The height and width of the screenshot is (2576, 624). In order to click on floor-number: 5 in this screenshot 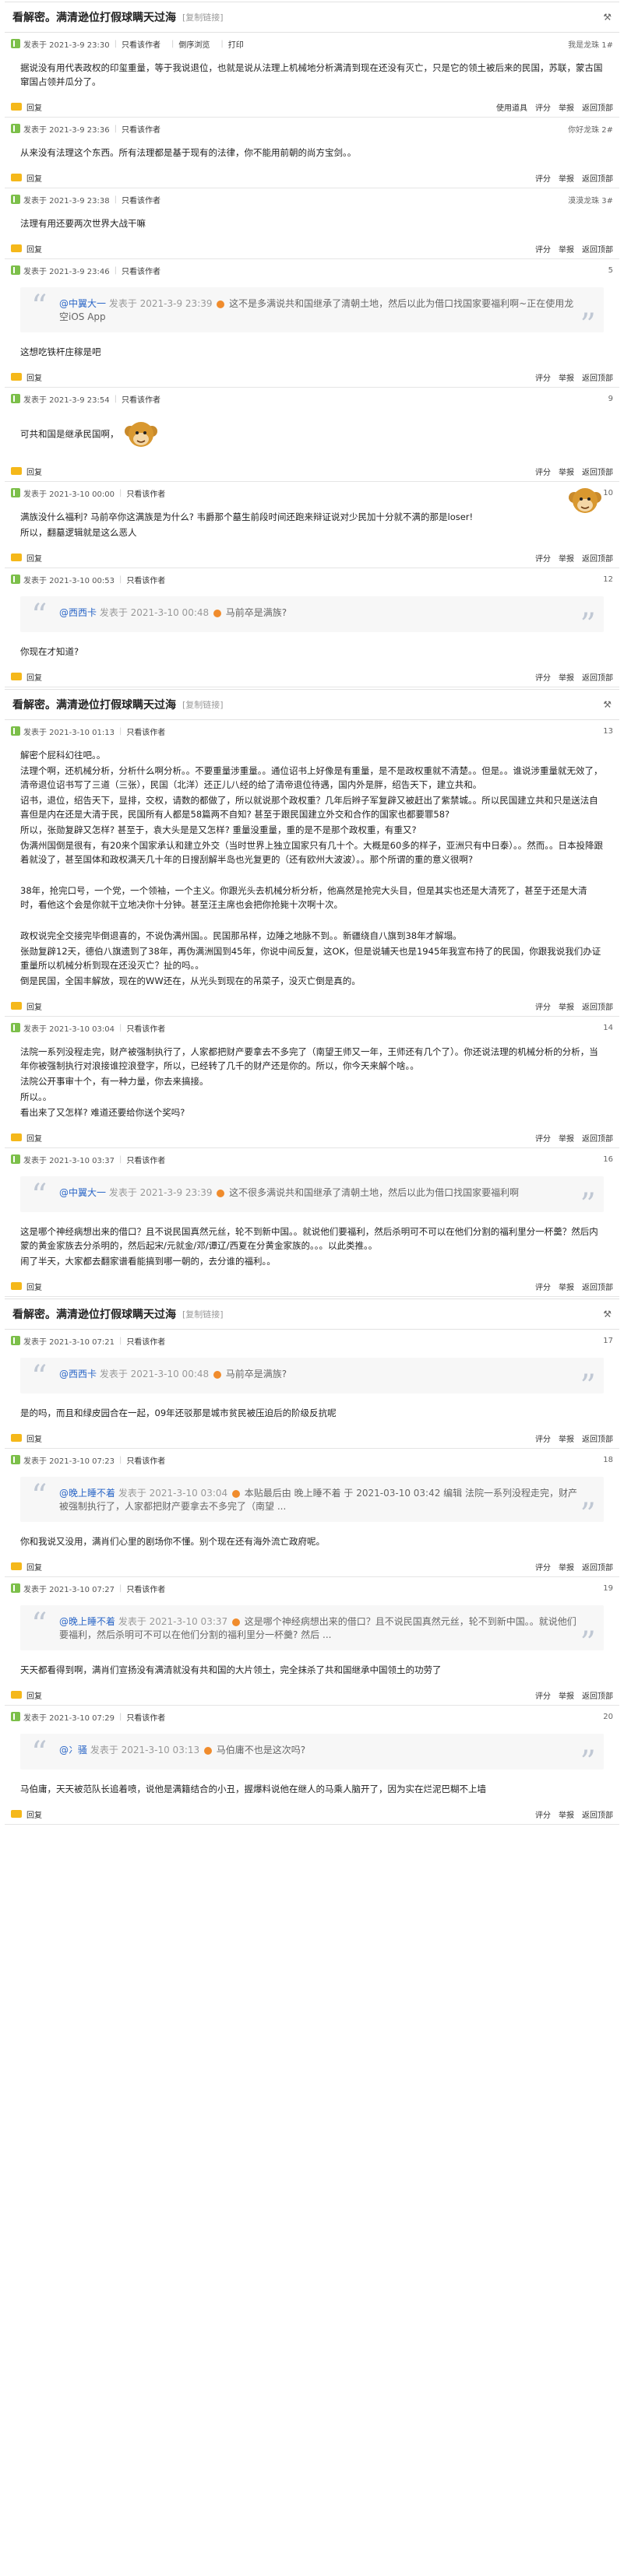, I will do `click(610, 270)`.